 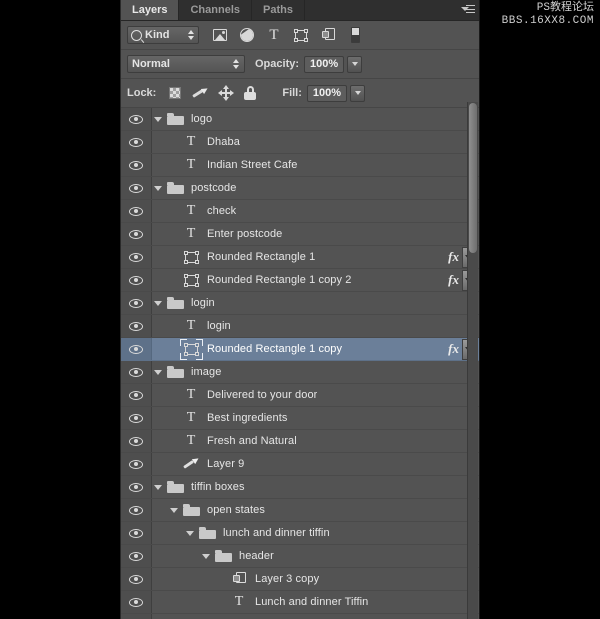 I want to click on layer-name: Layer 3 copy, so click(x=287, y=579).